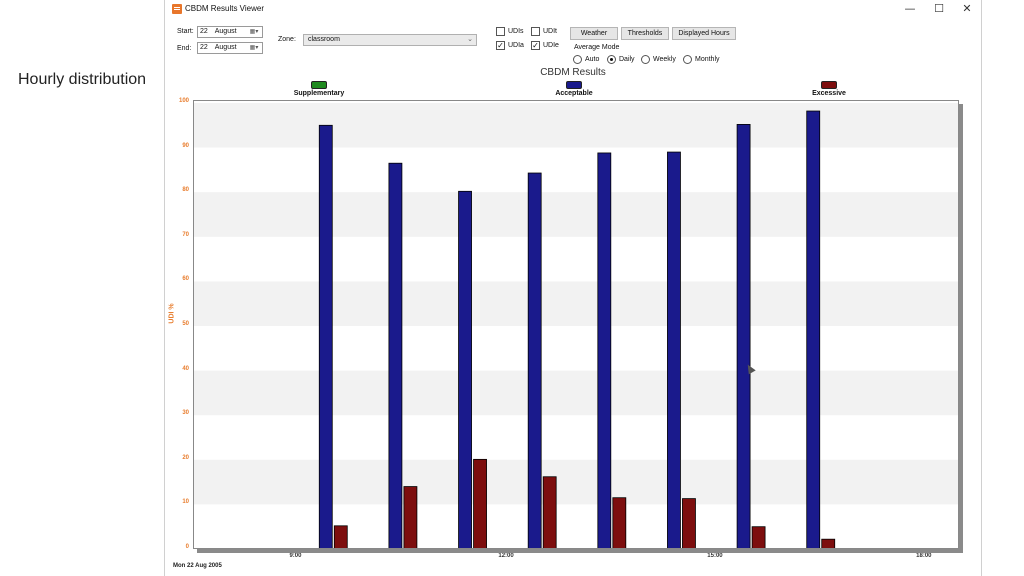 Image resolution: width=1024 pixels, height=576 pixels. Describe the element at coordinates (645, 33) in the screenshot. I see `thresholds-button: Thresholds` at that location.